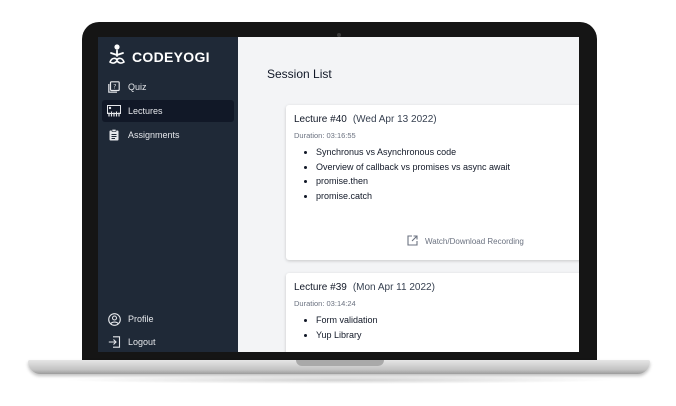  I want to click on lecture-heading: Lecture #40 (Wed Apr 13 2022), so click(365, 119).